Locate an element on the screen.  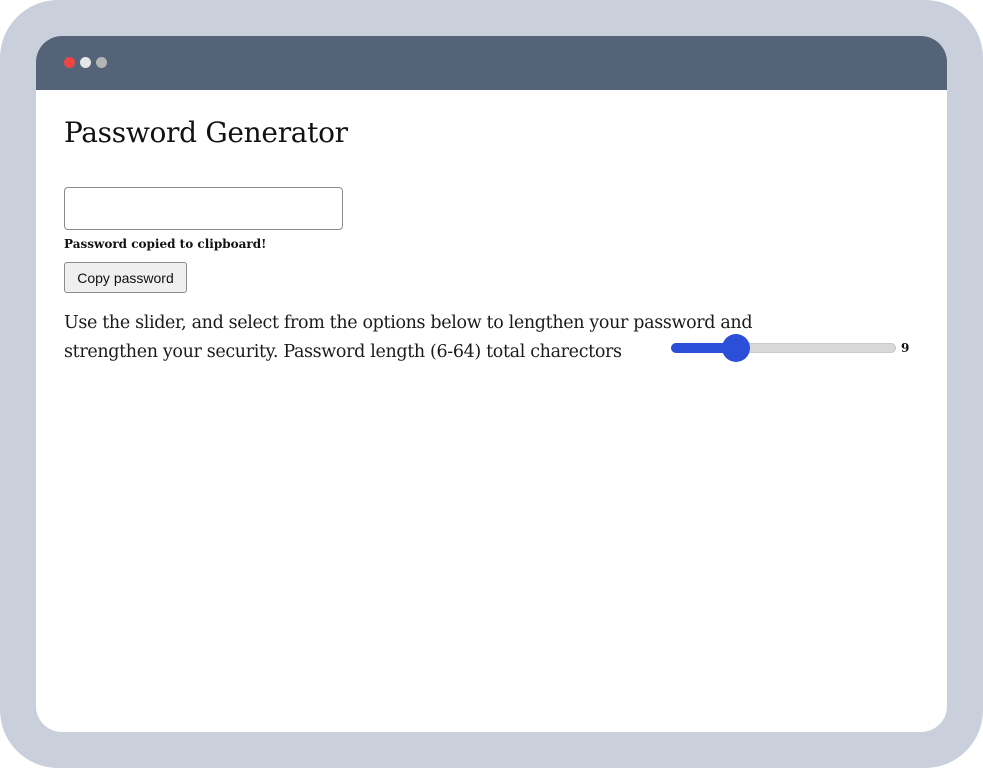
password-length-slider is located at coordinates (783, 348).